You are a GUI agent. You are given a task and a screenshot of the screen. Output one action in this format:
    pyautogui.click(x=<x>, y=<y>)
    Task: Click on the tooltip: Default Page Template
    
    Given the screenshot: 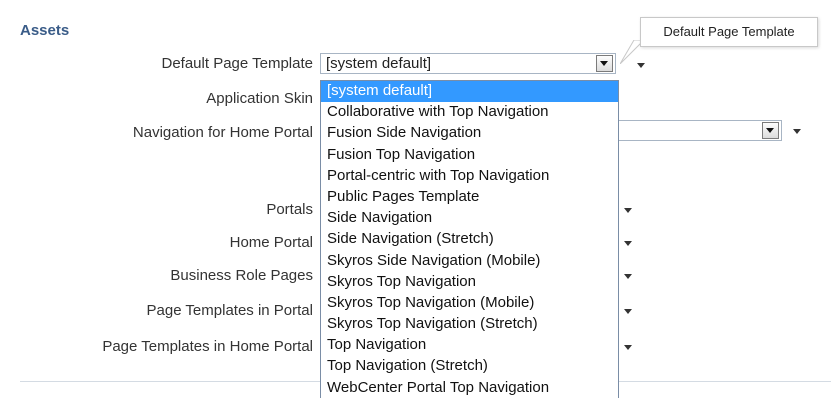 What is the action you would take?
    pyautogui.click(x=729, y=32)
    